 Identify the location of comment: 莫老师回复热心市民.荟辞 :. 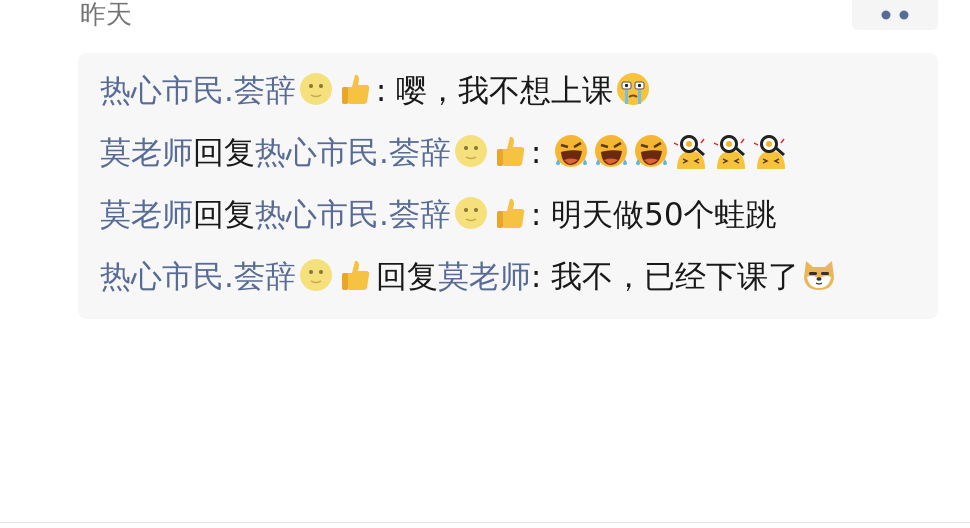
(500, 153).